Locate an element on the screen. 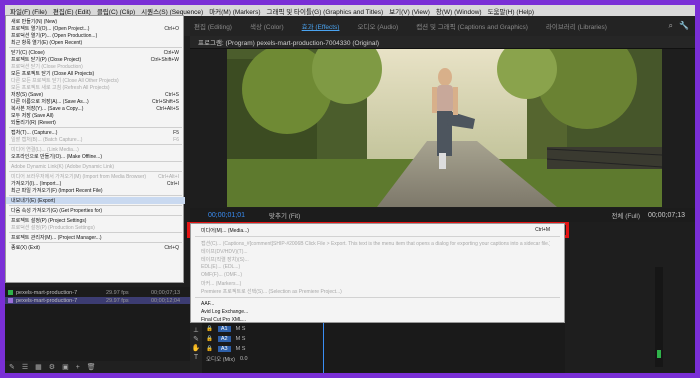  menu-item-label: 미디어(M)... (Media...) is located at coordinates (225, 230).